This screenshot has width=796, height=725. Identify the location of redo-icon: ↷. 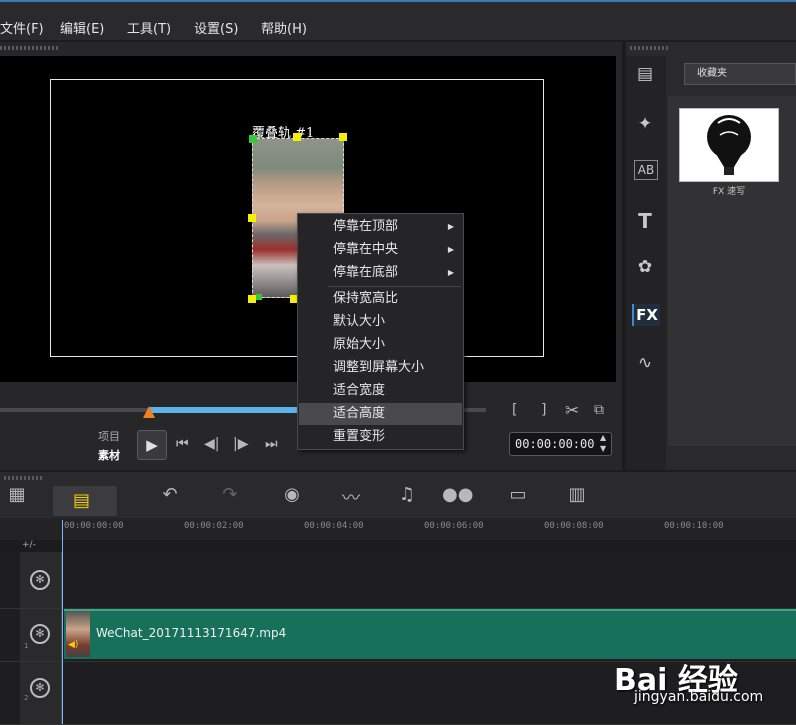
(230, 494).